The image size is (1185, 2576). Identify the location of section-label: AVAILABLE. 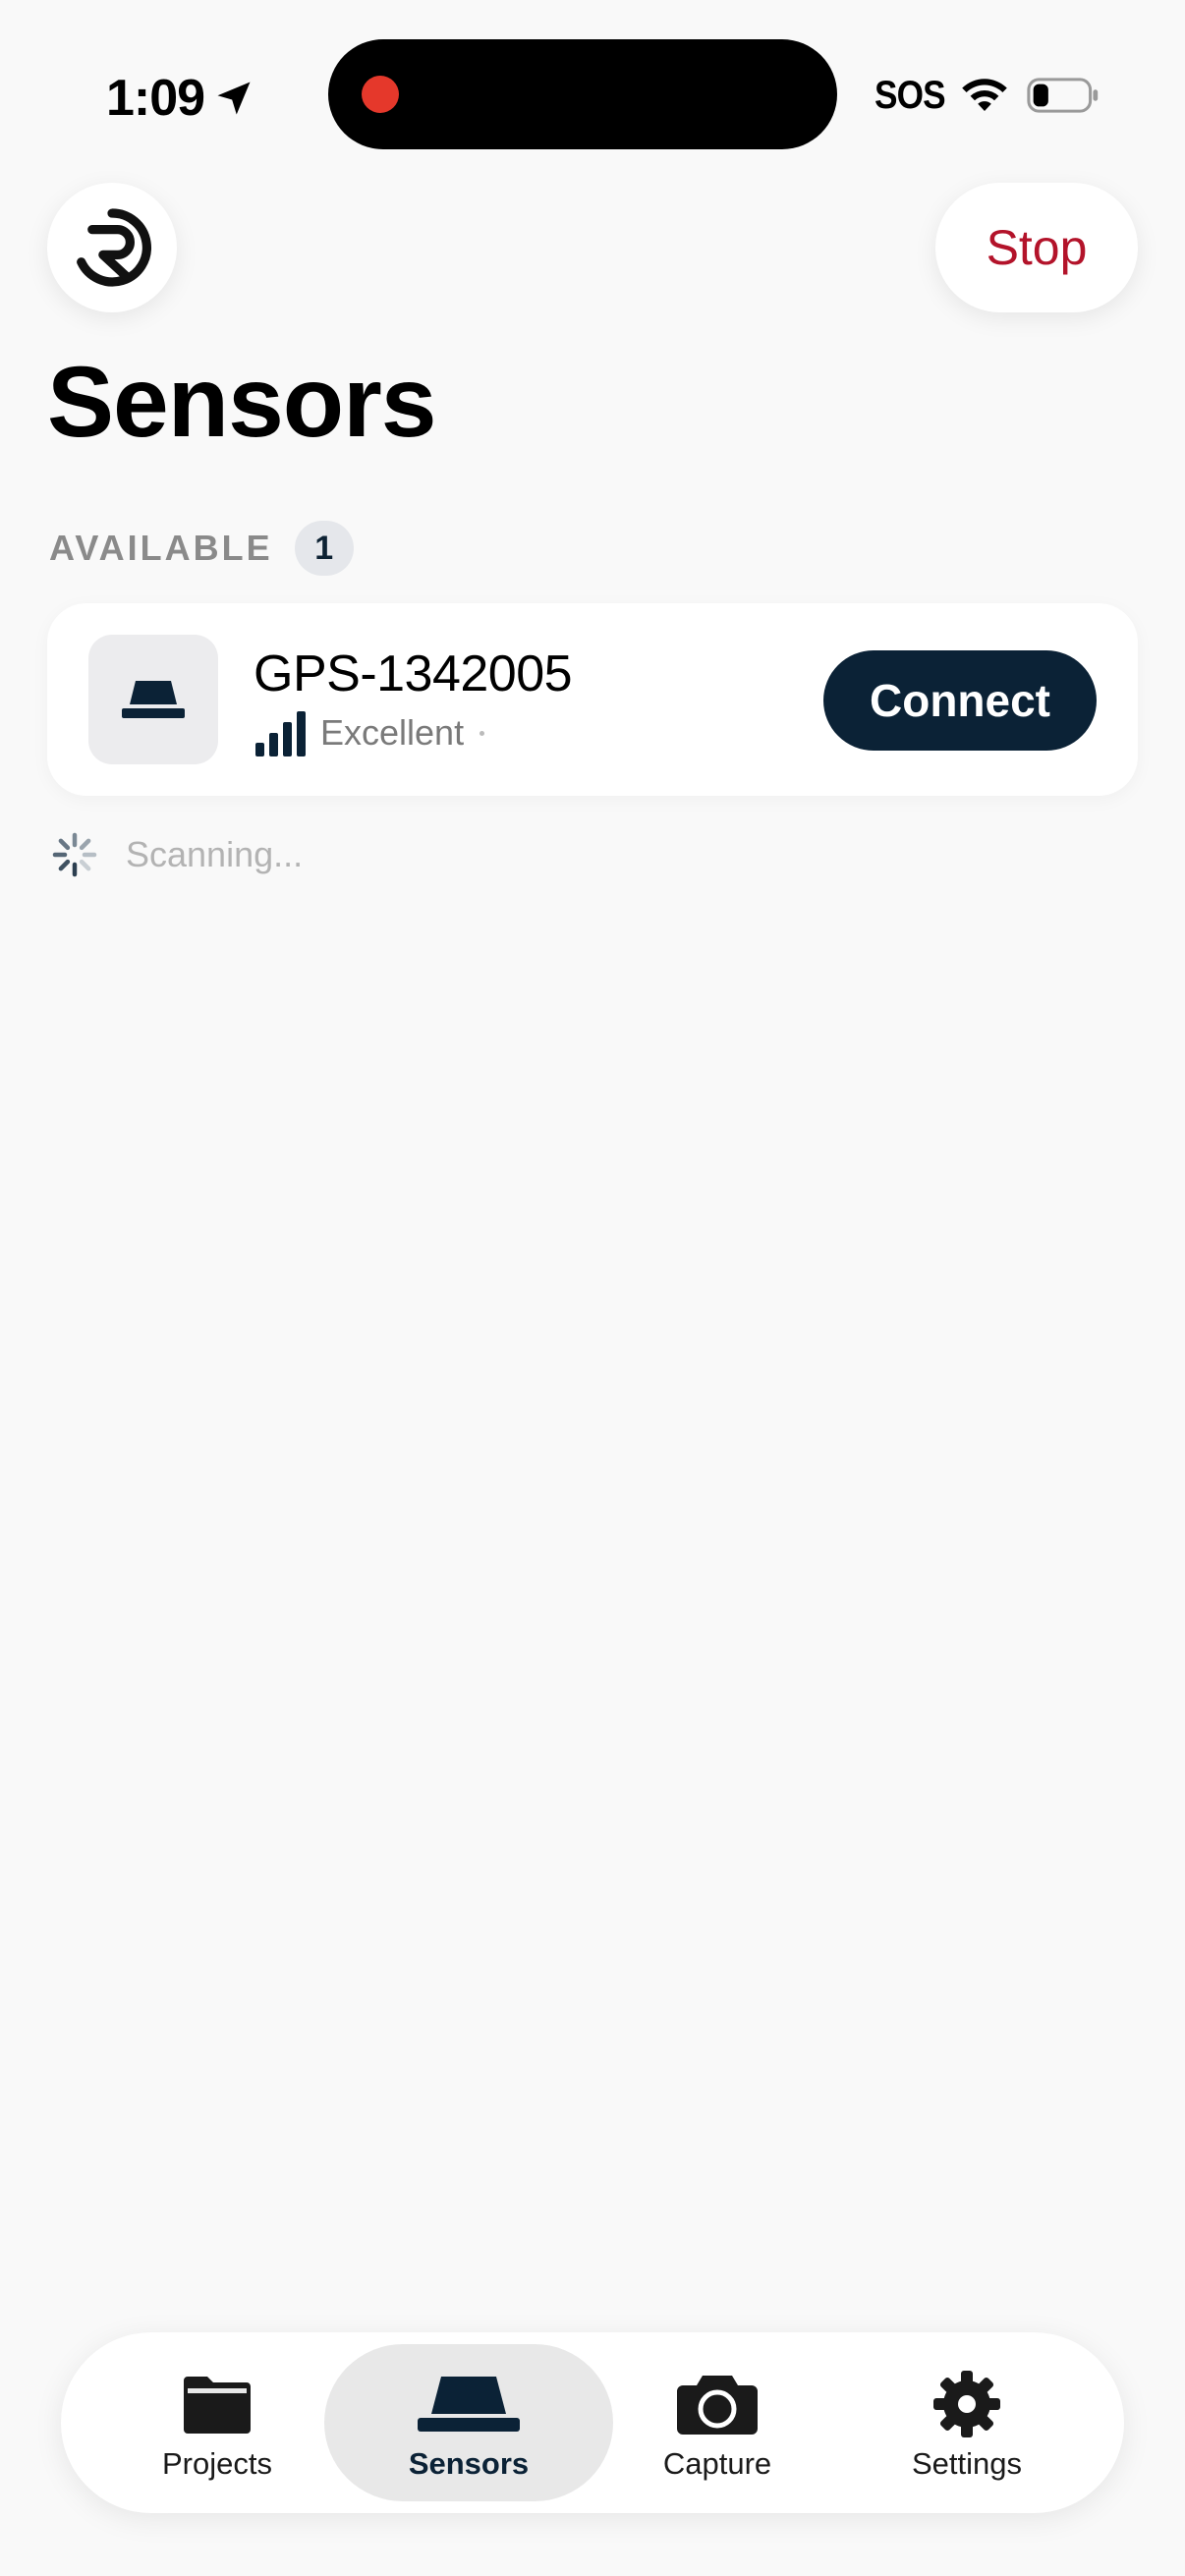
(161, 548).